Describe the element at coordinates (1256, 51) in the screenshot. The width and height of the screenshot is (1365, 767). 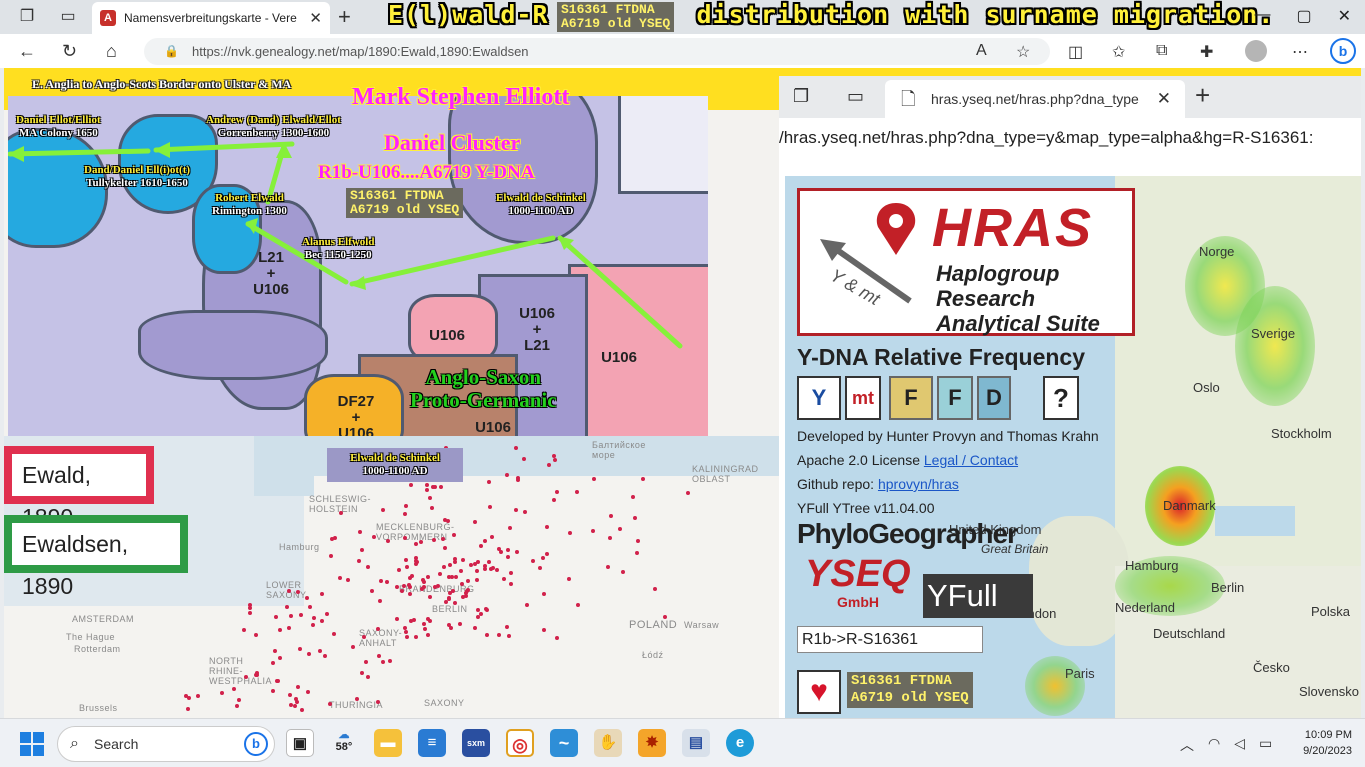
I see `profile-avatar` at that location.